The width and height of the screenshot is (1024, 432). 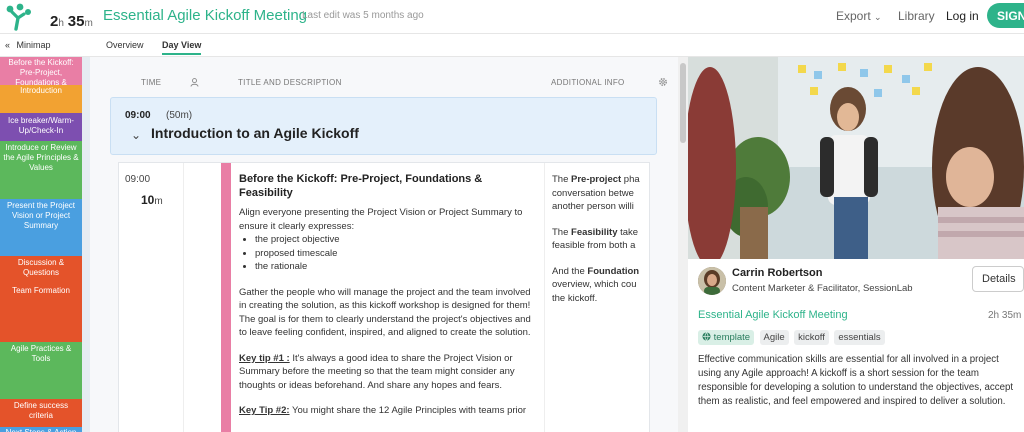 What do you see at coordinates (182, 47) in the screenshot?
I see `tab-day-view: Day View` at bounding box center [182, 47].